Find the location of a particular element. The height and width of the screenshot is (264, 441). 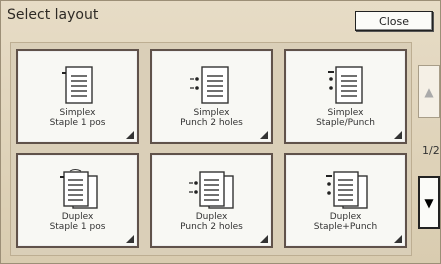

simplex-punch-icon is located at coordinates (209, 85).